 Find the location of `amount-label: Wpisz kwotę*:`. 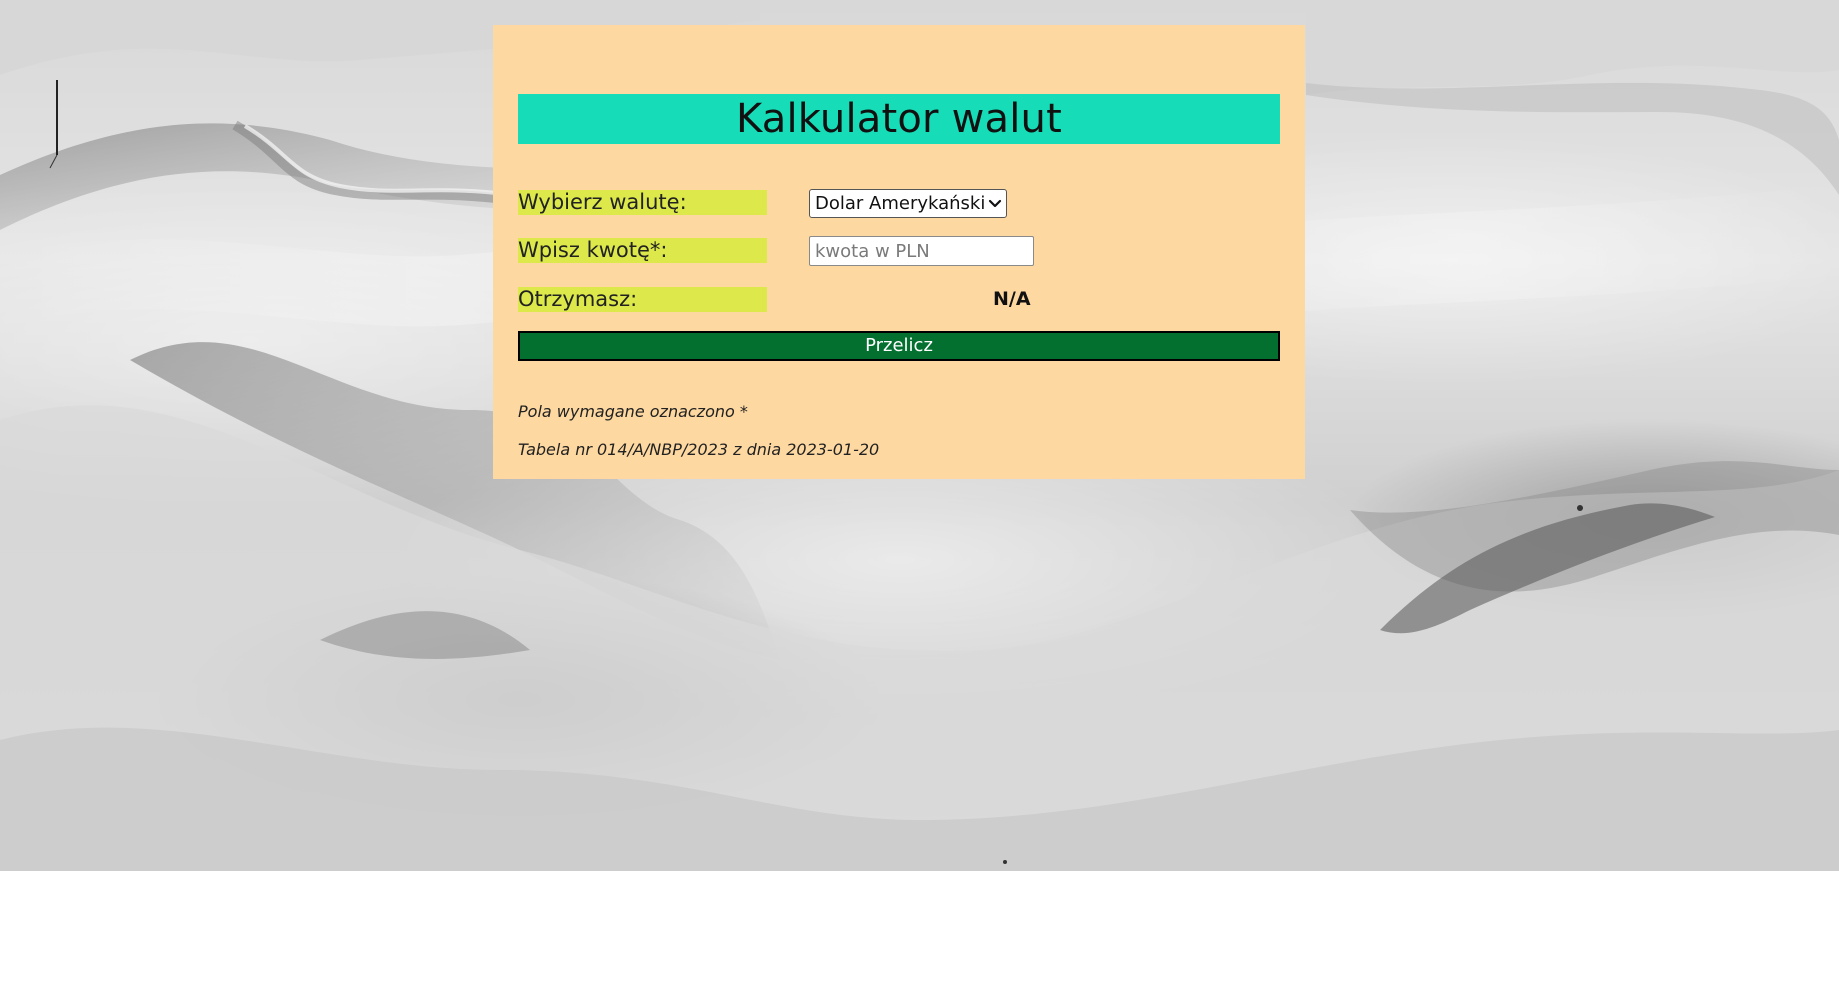

amount-label: Wpisz kwotę*: is located at coordinates (642, 250).